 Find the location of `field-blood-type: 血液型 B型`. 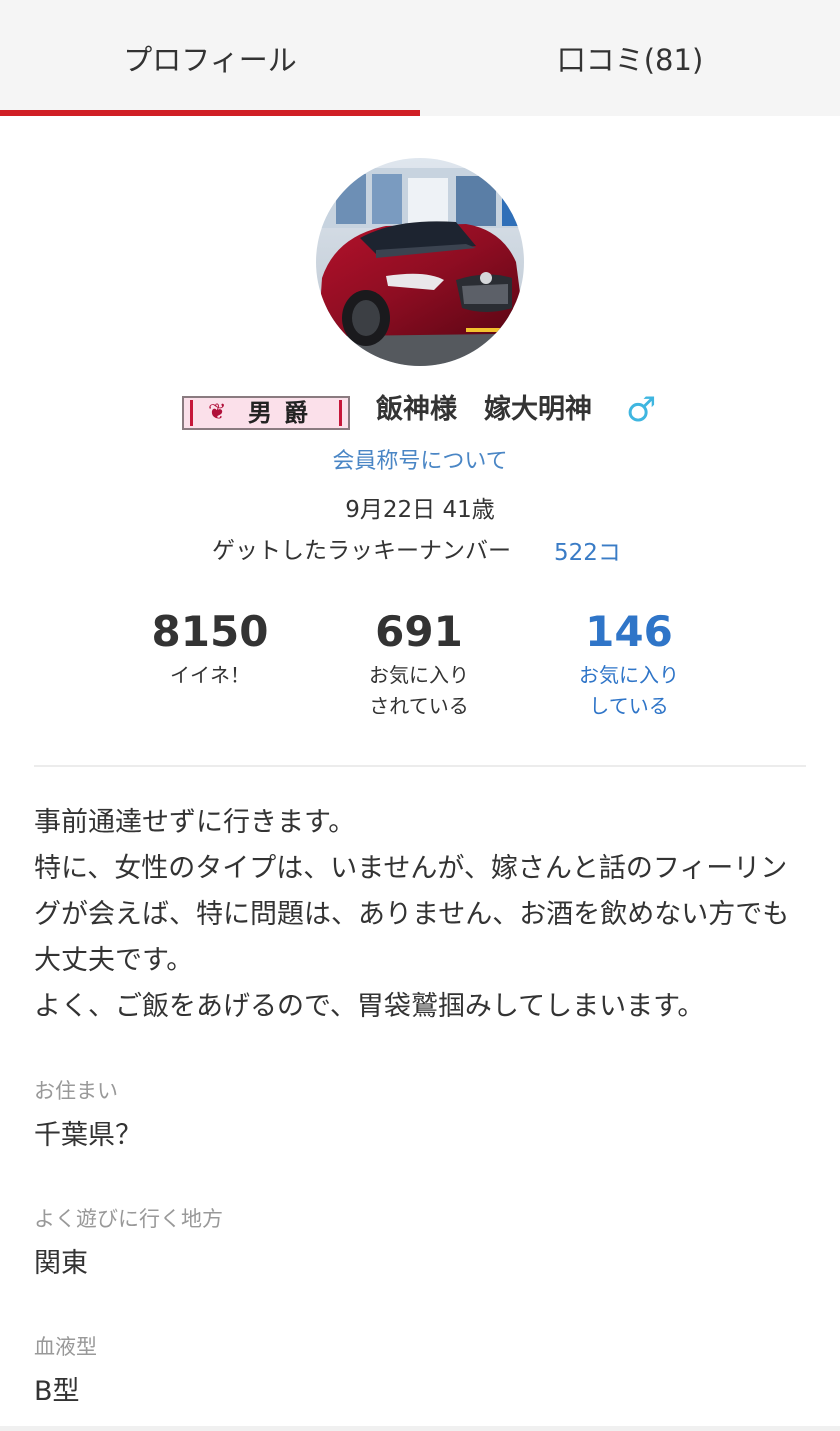

field-blood-type: 血液型 B型 is located at coordinates (414, 1372).